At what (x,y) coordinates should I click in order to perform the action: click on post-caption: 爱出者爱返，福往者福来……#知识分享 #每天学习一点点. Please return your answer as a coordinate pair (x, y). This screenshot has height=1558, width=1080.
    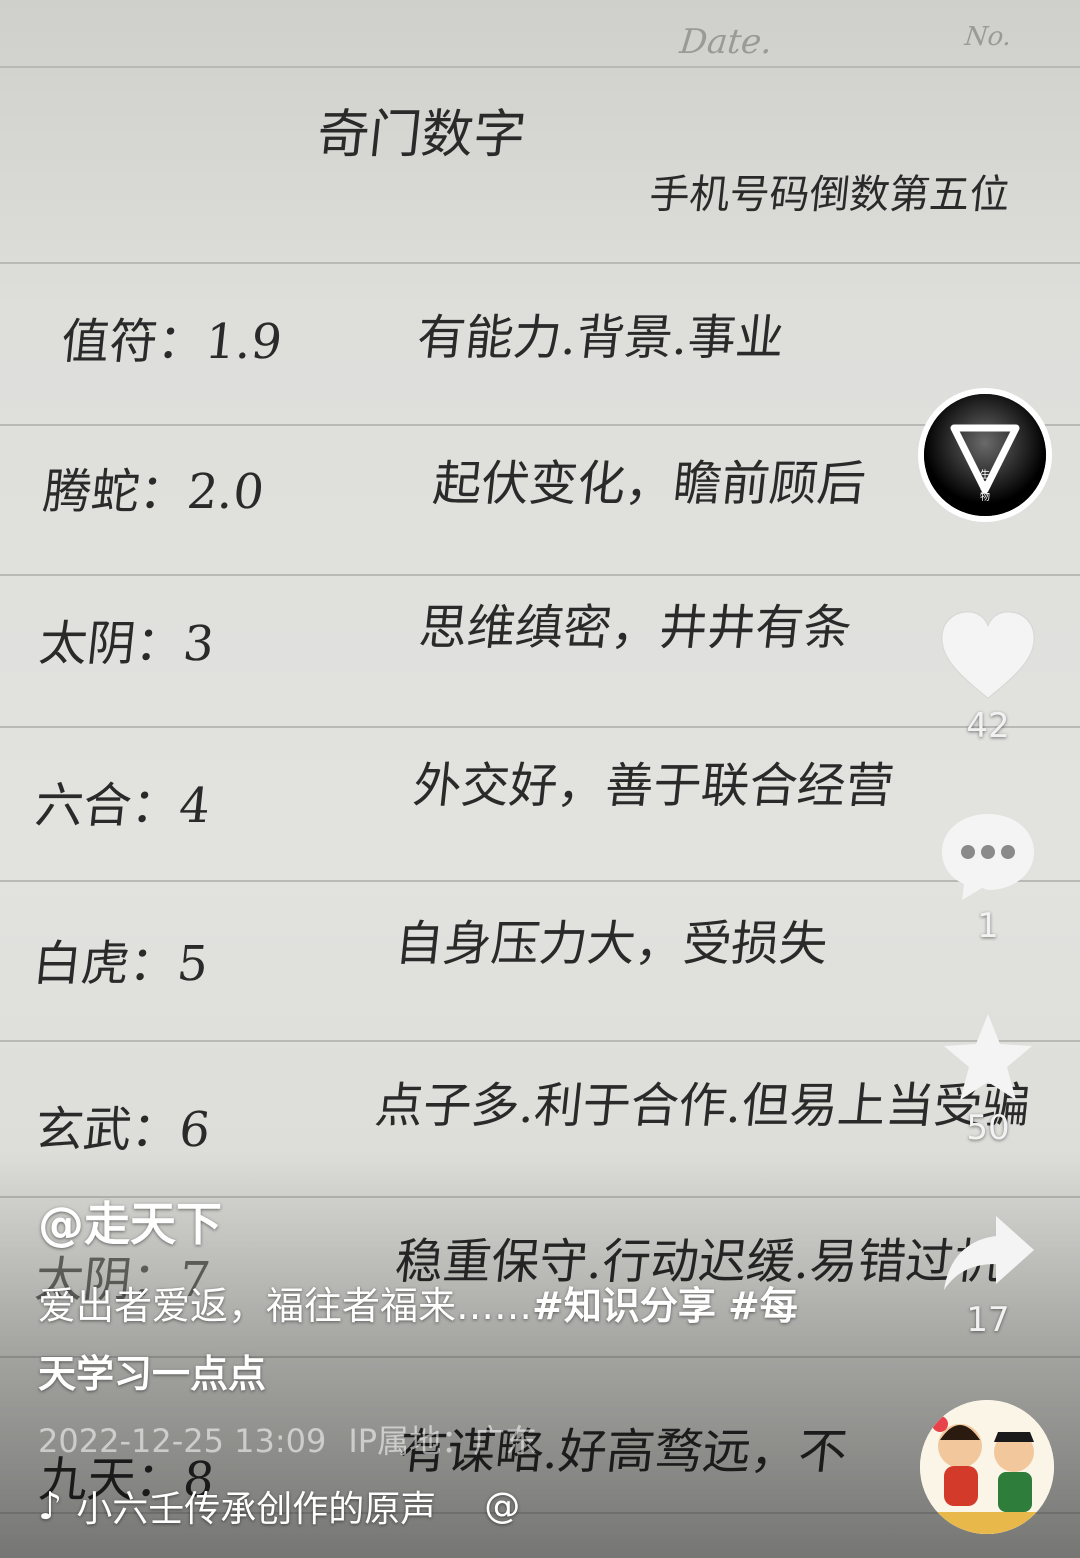
    Looking at the image, I should click on (423, 1340).